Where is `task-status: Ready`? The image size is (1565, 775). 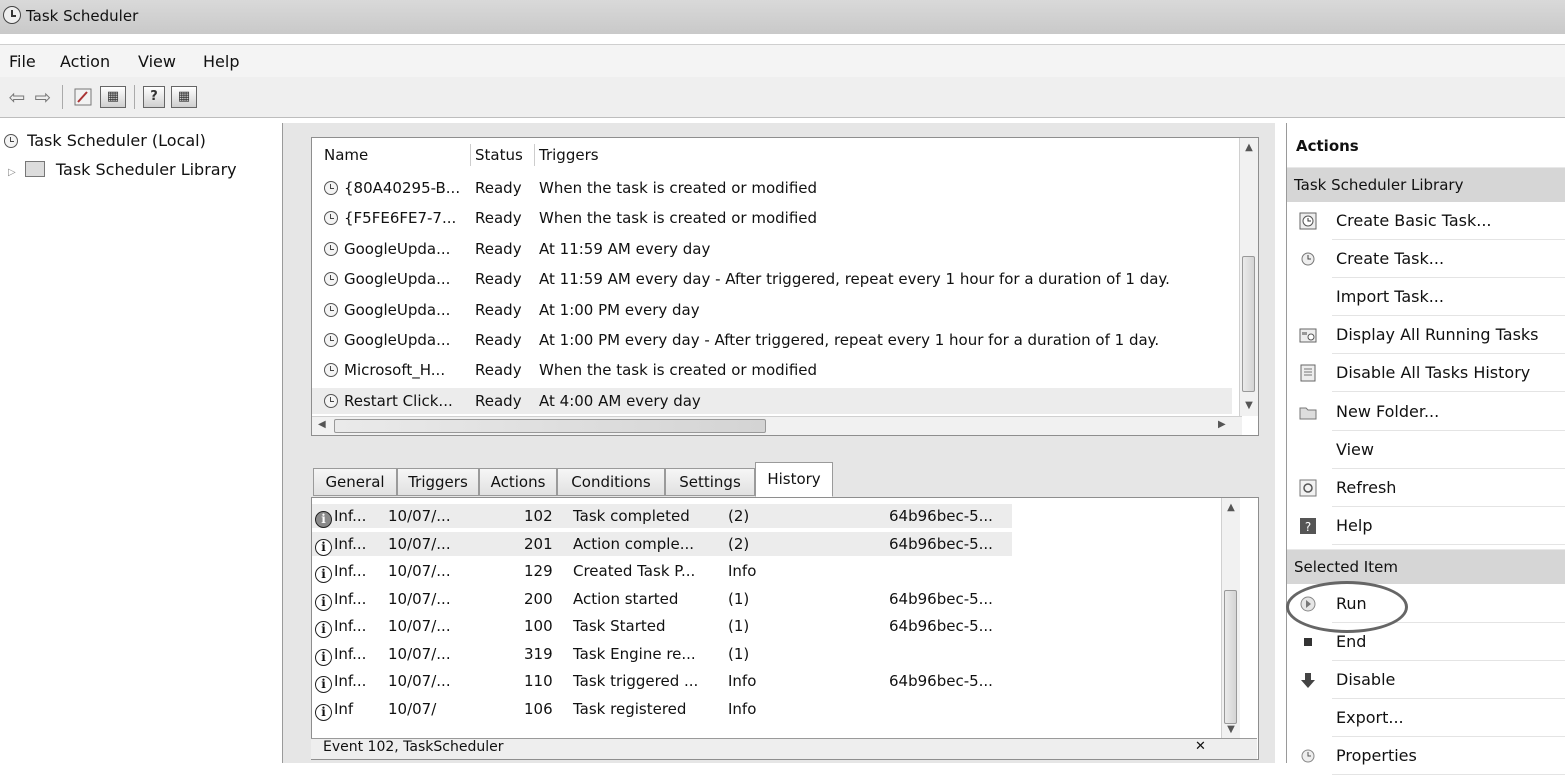 task-status: Ready is located at coordinates (498, 248).